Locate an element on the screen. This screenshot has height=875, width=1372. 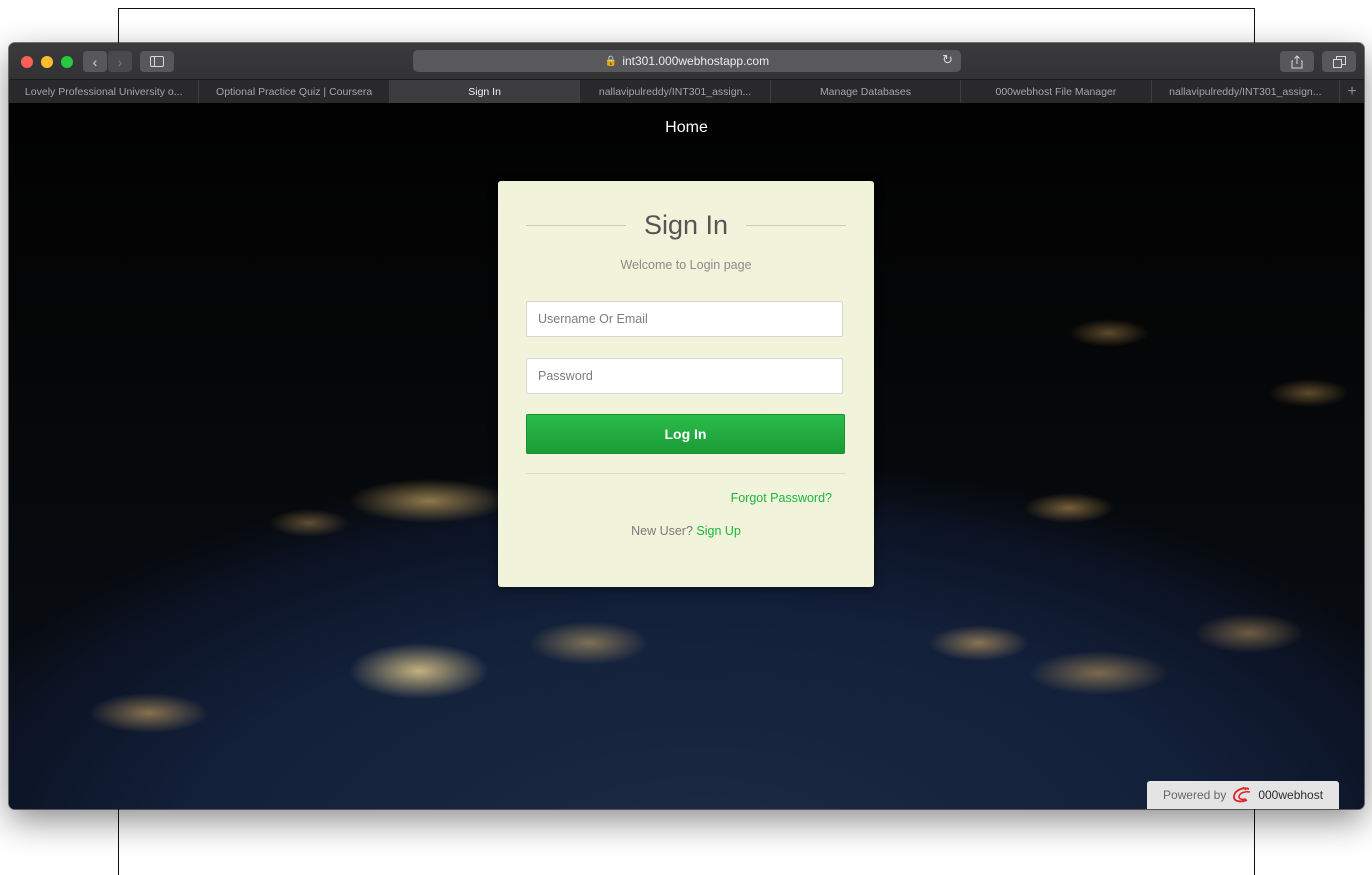
title-divider-right is located at coordinates (796, 225).